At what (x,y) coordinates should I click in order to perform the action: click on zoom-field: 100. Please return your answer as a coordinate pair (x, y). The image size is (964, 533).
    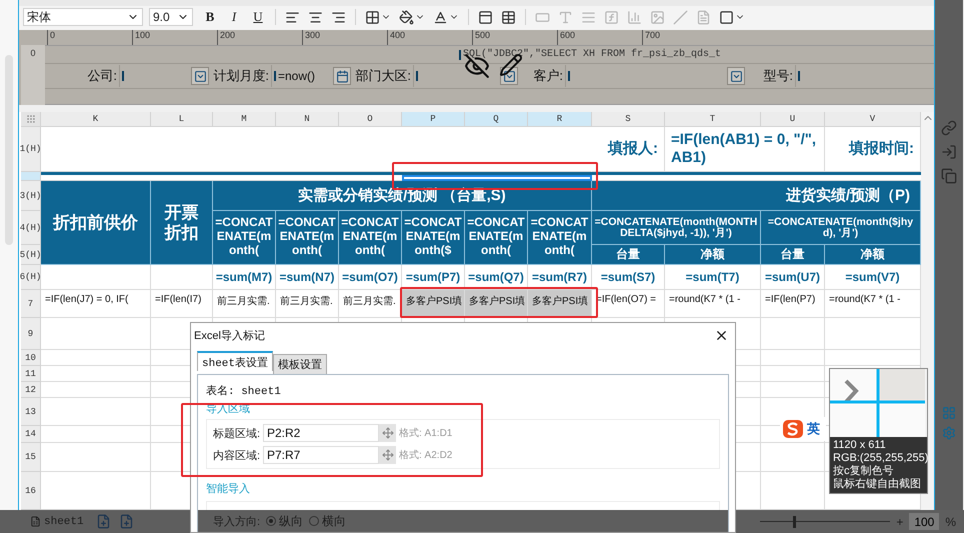
    Looking at the image, I should click on (924, 521).